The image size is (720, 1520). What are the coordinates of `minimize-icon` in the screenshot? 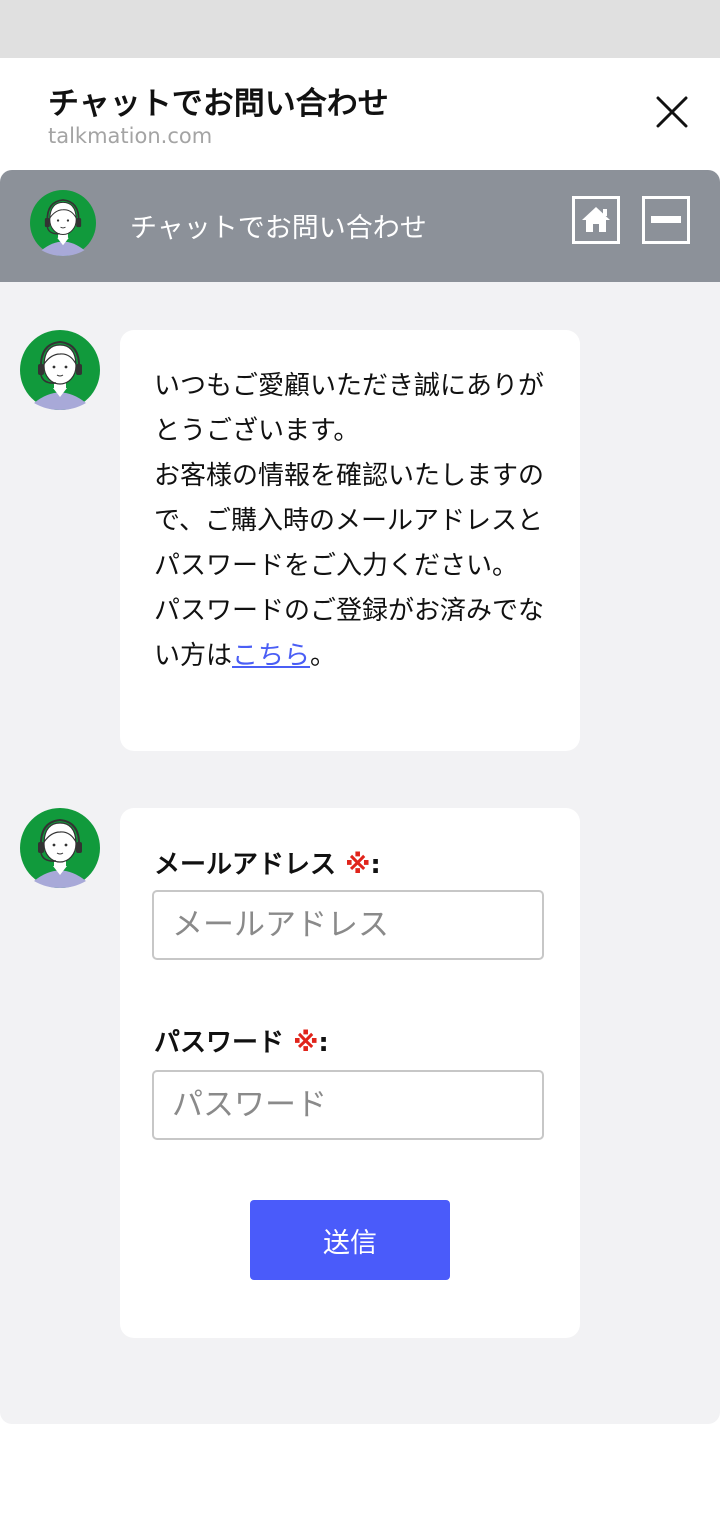 It's located at (666, 219).